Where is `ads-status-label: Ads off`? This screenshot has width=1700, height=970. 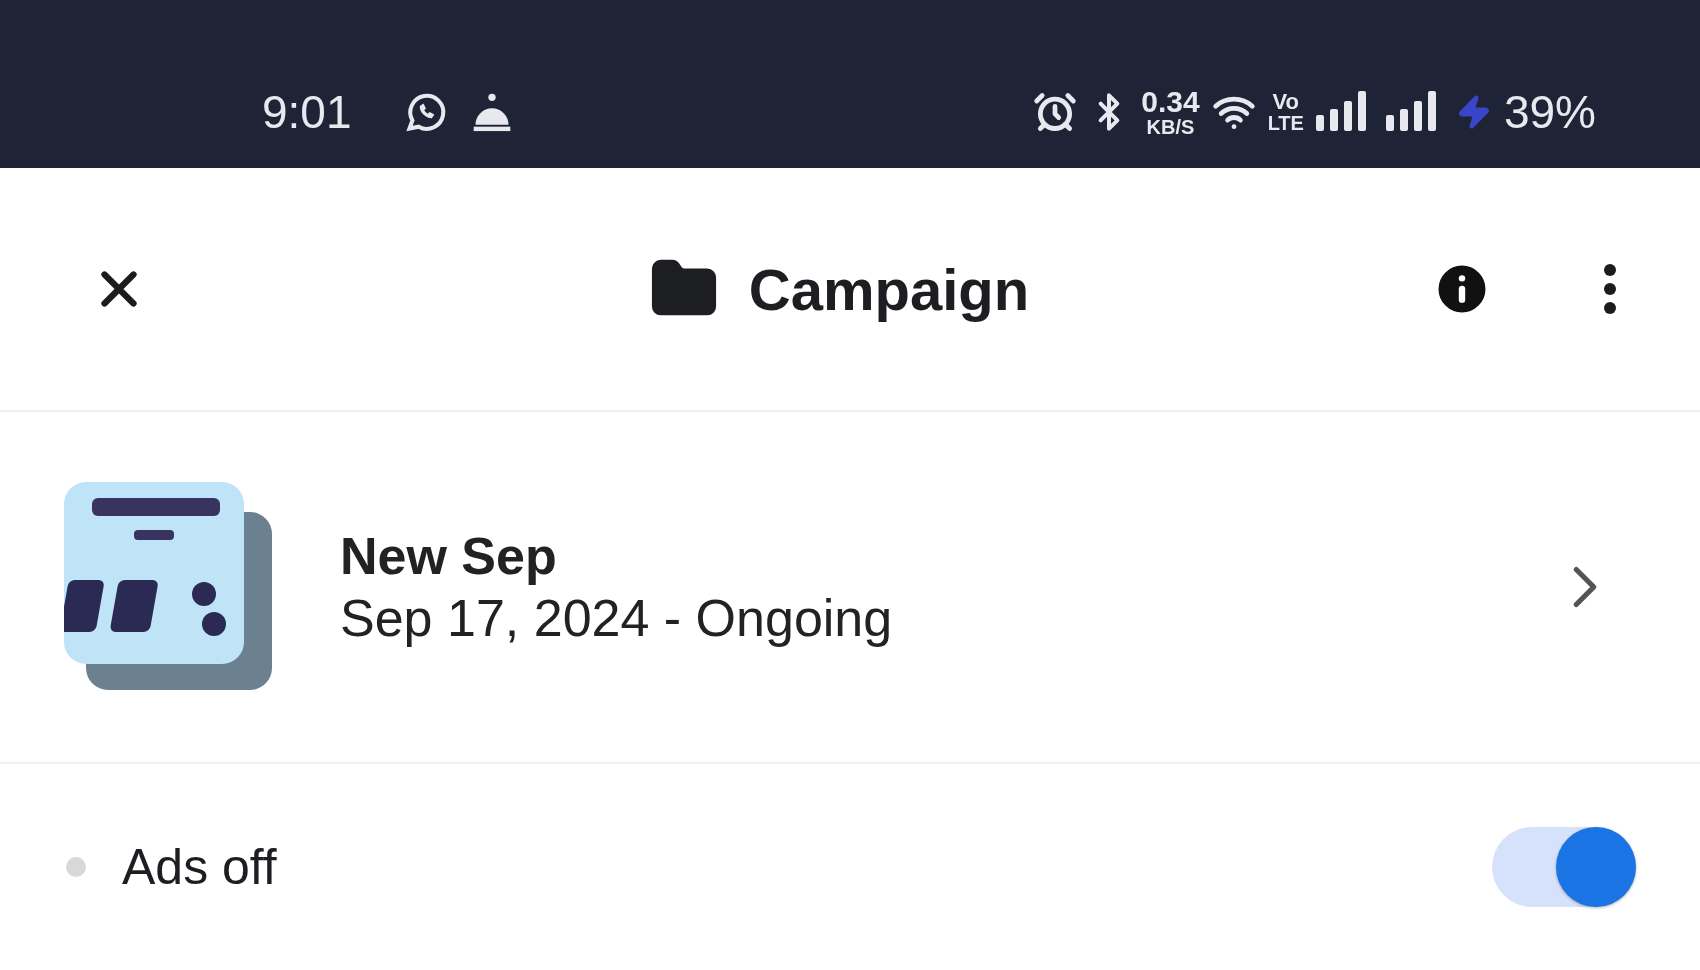
ads-status-label: Ads off is located at coordinates (200, 867).